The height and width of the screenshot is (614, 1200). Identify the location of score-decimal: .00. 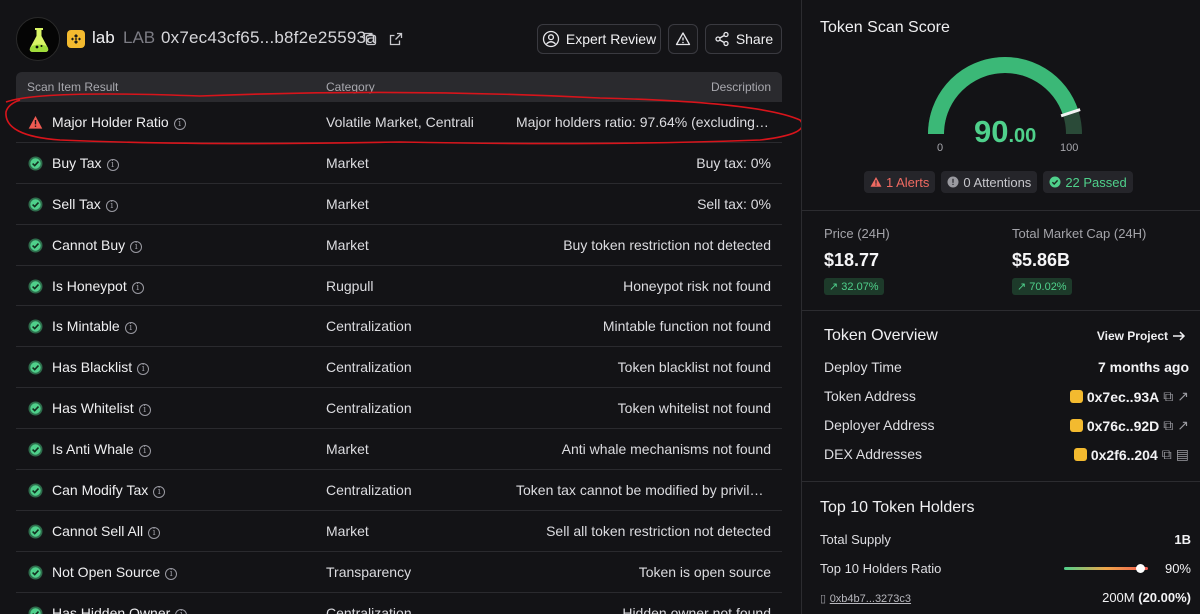
(1022, 136).